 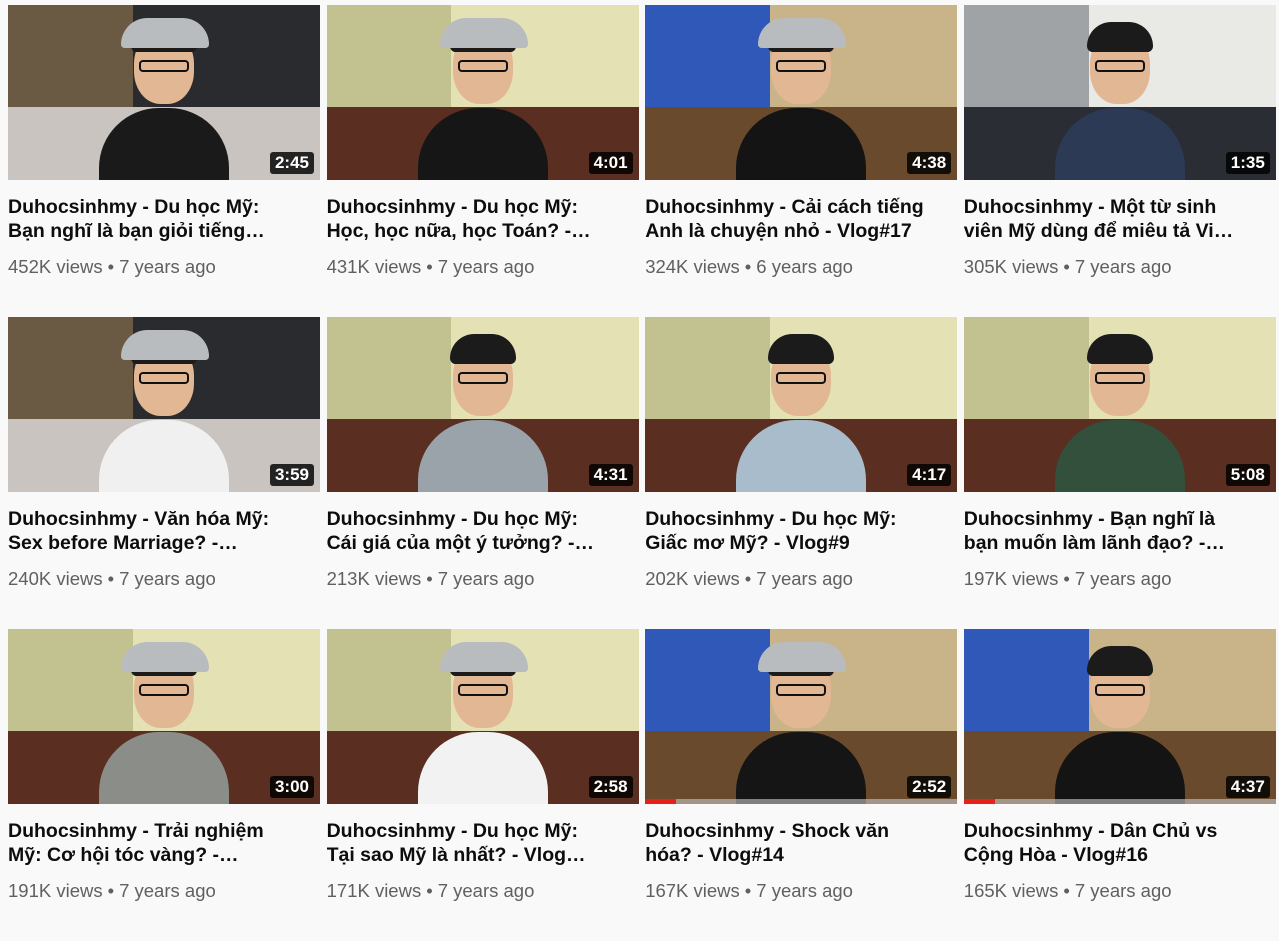 I want to click on video-thumbnail: 3:59, so click(x=164, y=404).